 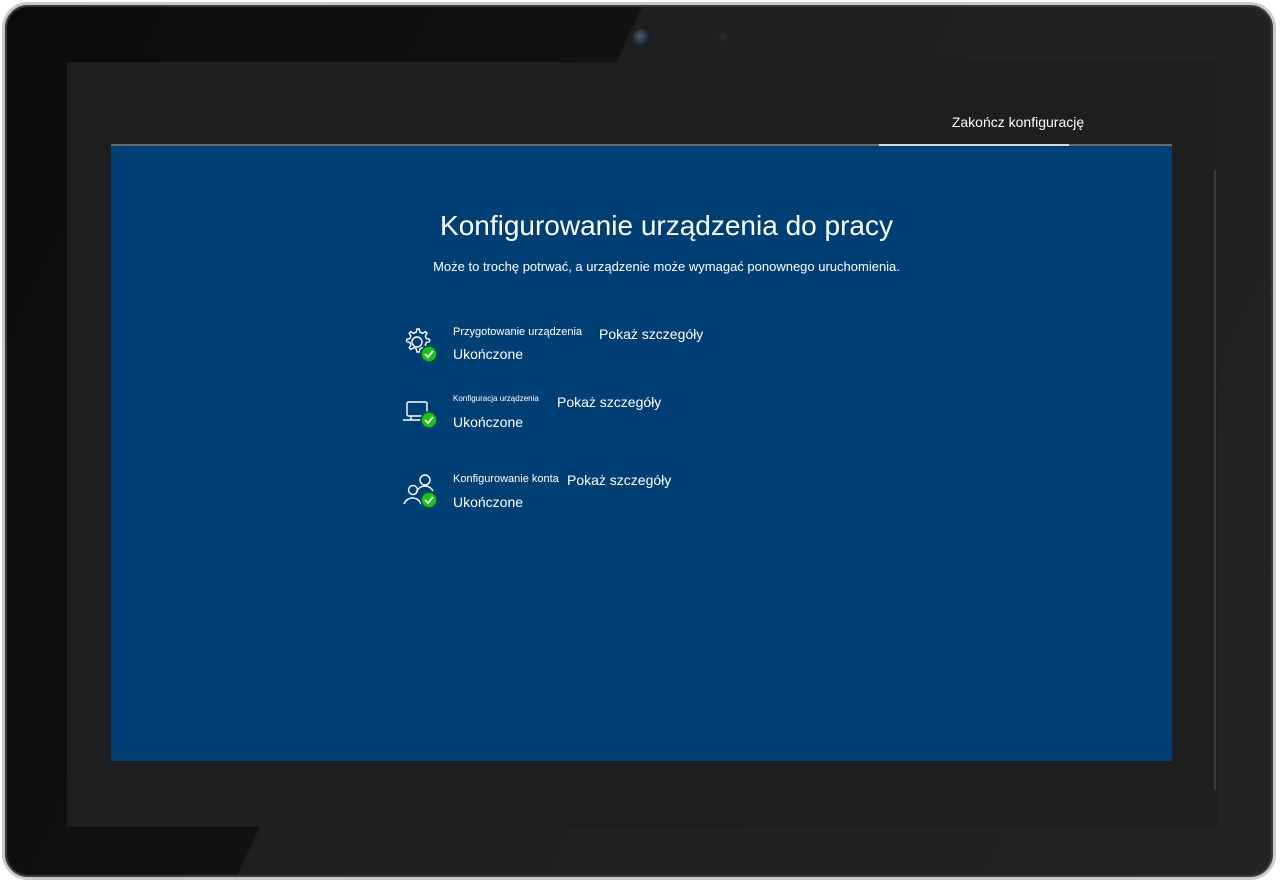 I want to click on sensor-icon, so click(x=723, y=37).